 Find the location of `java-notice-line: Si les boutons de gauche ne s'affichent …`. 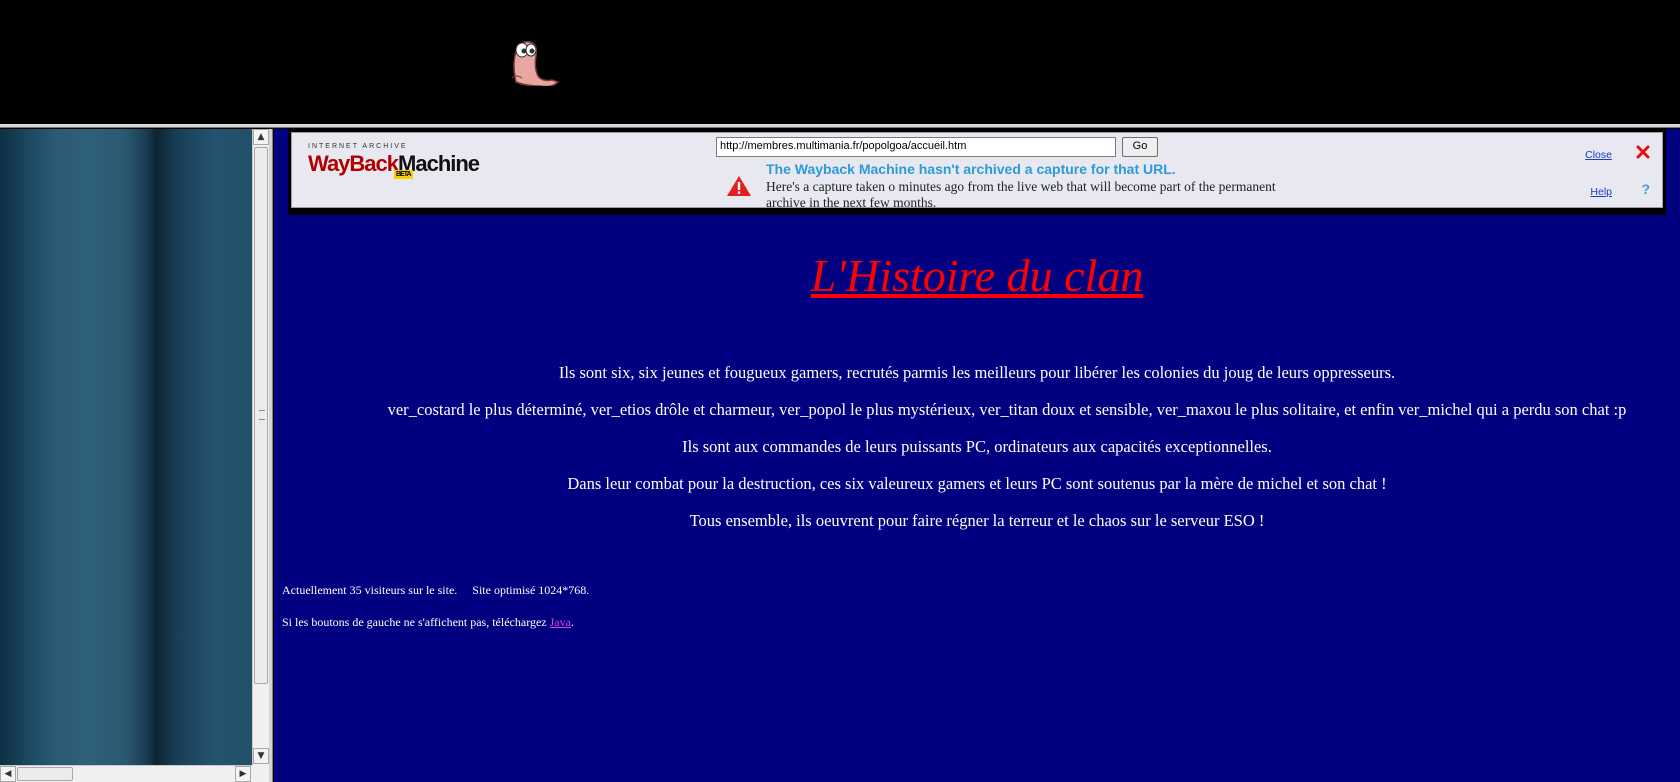

java-notice-line: Si les boutons de gauche ne s'affichent … is located at coordinates (428, 622).